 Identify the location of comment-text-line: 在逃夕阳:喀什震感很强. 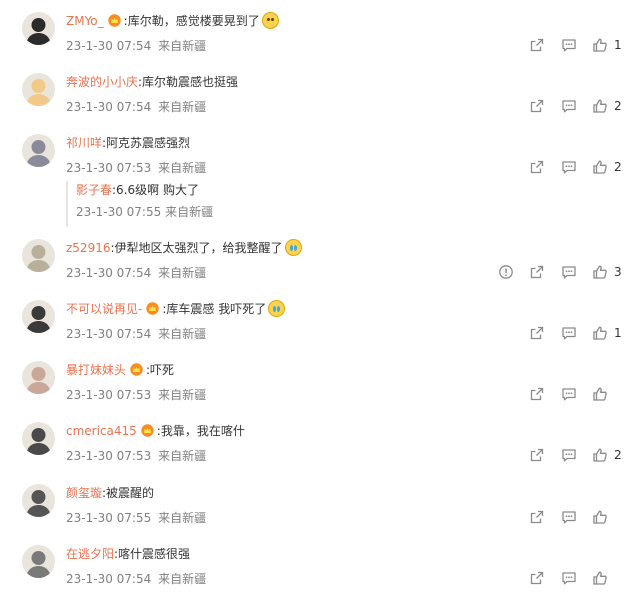
(128, 554).